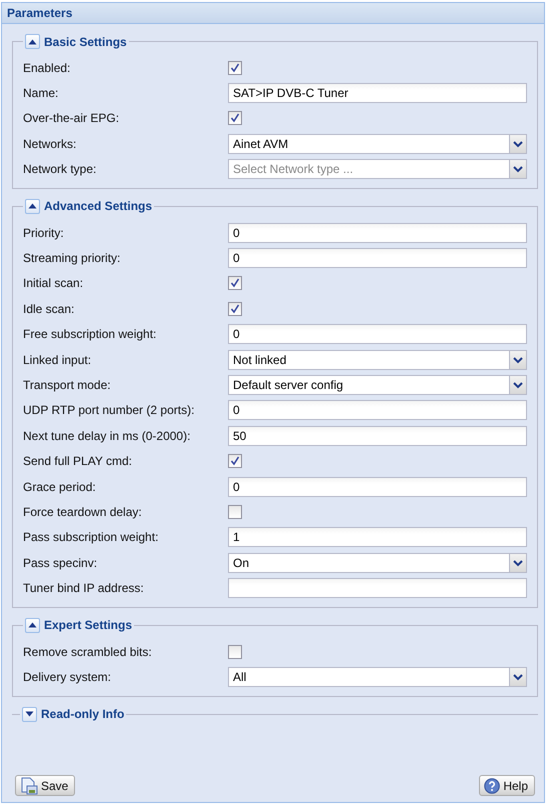 This screenshot has height=807, width=546. What do you see at coordinates (377, 93) in the screenshot?
I see `text-field: SAT>IP DVB-C Tuner` at bounding box center [377, 93].